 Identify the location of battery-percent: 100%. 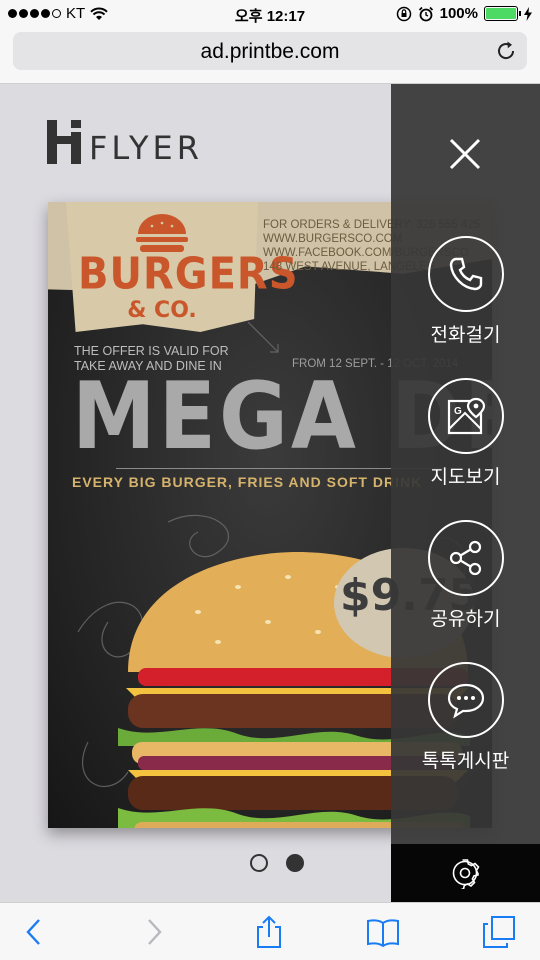
(458, 13).